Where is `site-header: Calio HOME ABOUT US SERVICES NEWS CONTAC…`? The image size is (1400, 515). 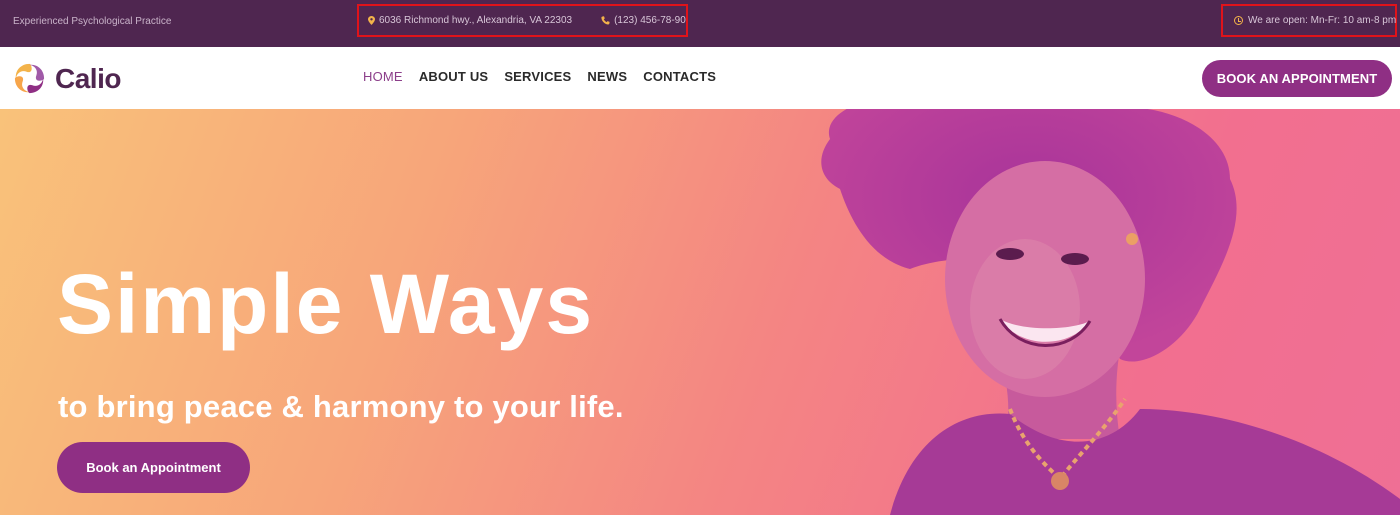
site-header: Calio HOME ABOUT US SERVICES NEWS CONTAC… is located at coordinates (700, 78).